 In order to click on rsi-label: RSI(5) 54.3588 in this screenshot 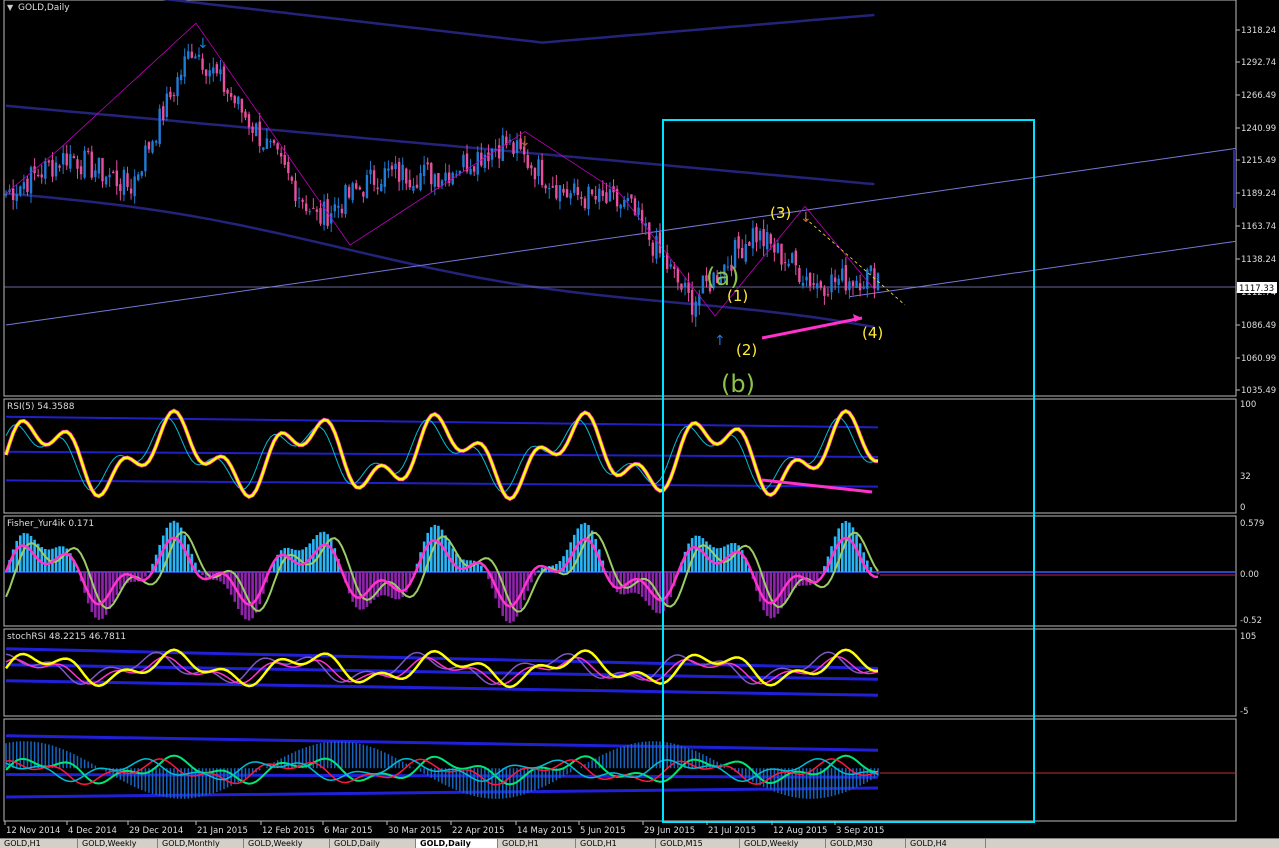, I will do `click(41, 407)`.